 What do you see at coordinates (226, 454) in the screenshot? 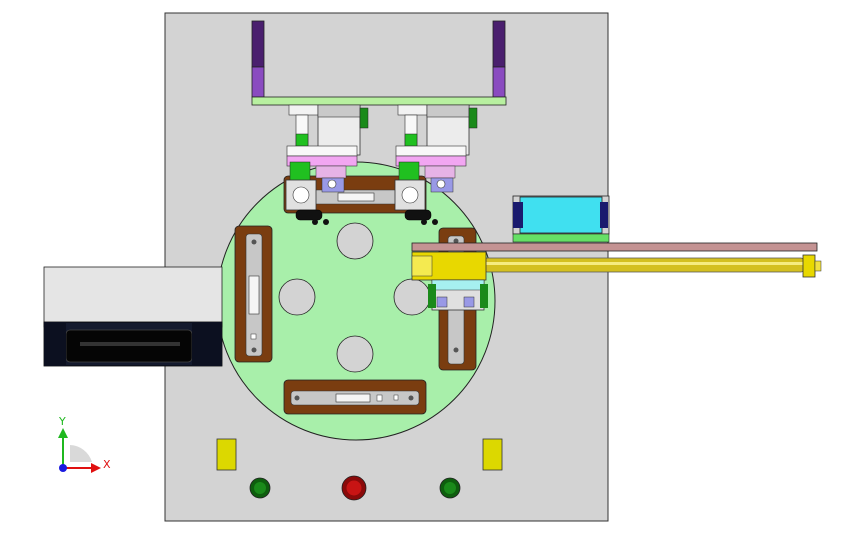
I see `indicator-left` at bounding box center [226, 454].